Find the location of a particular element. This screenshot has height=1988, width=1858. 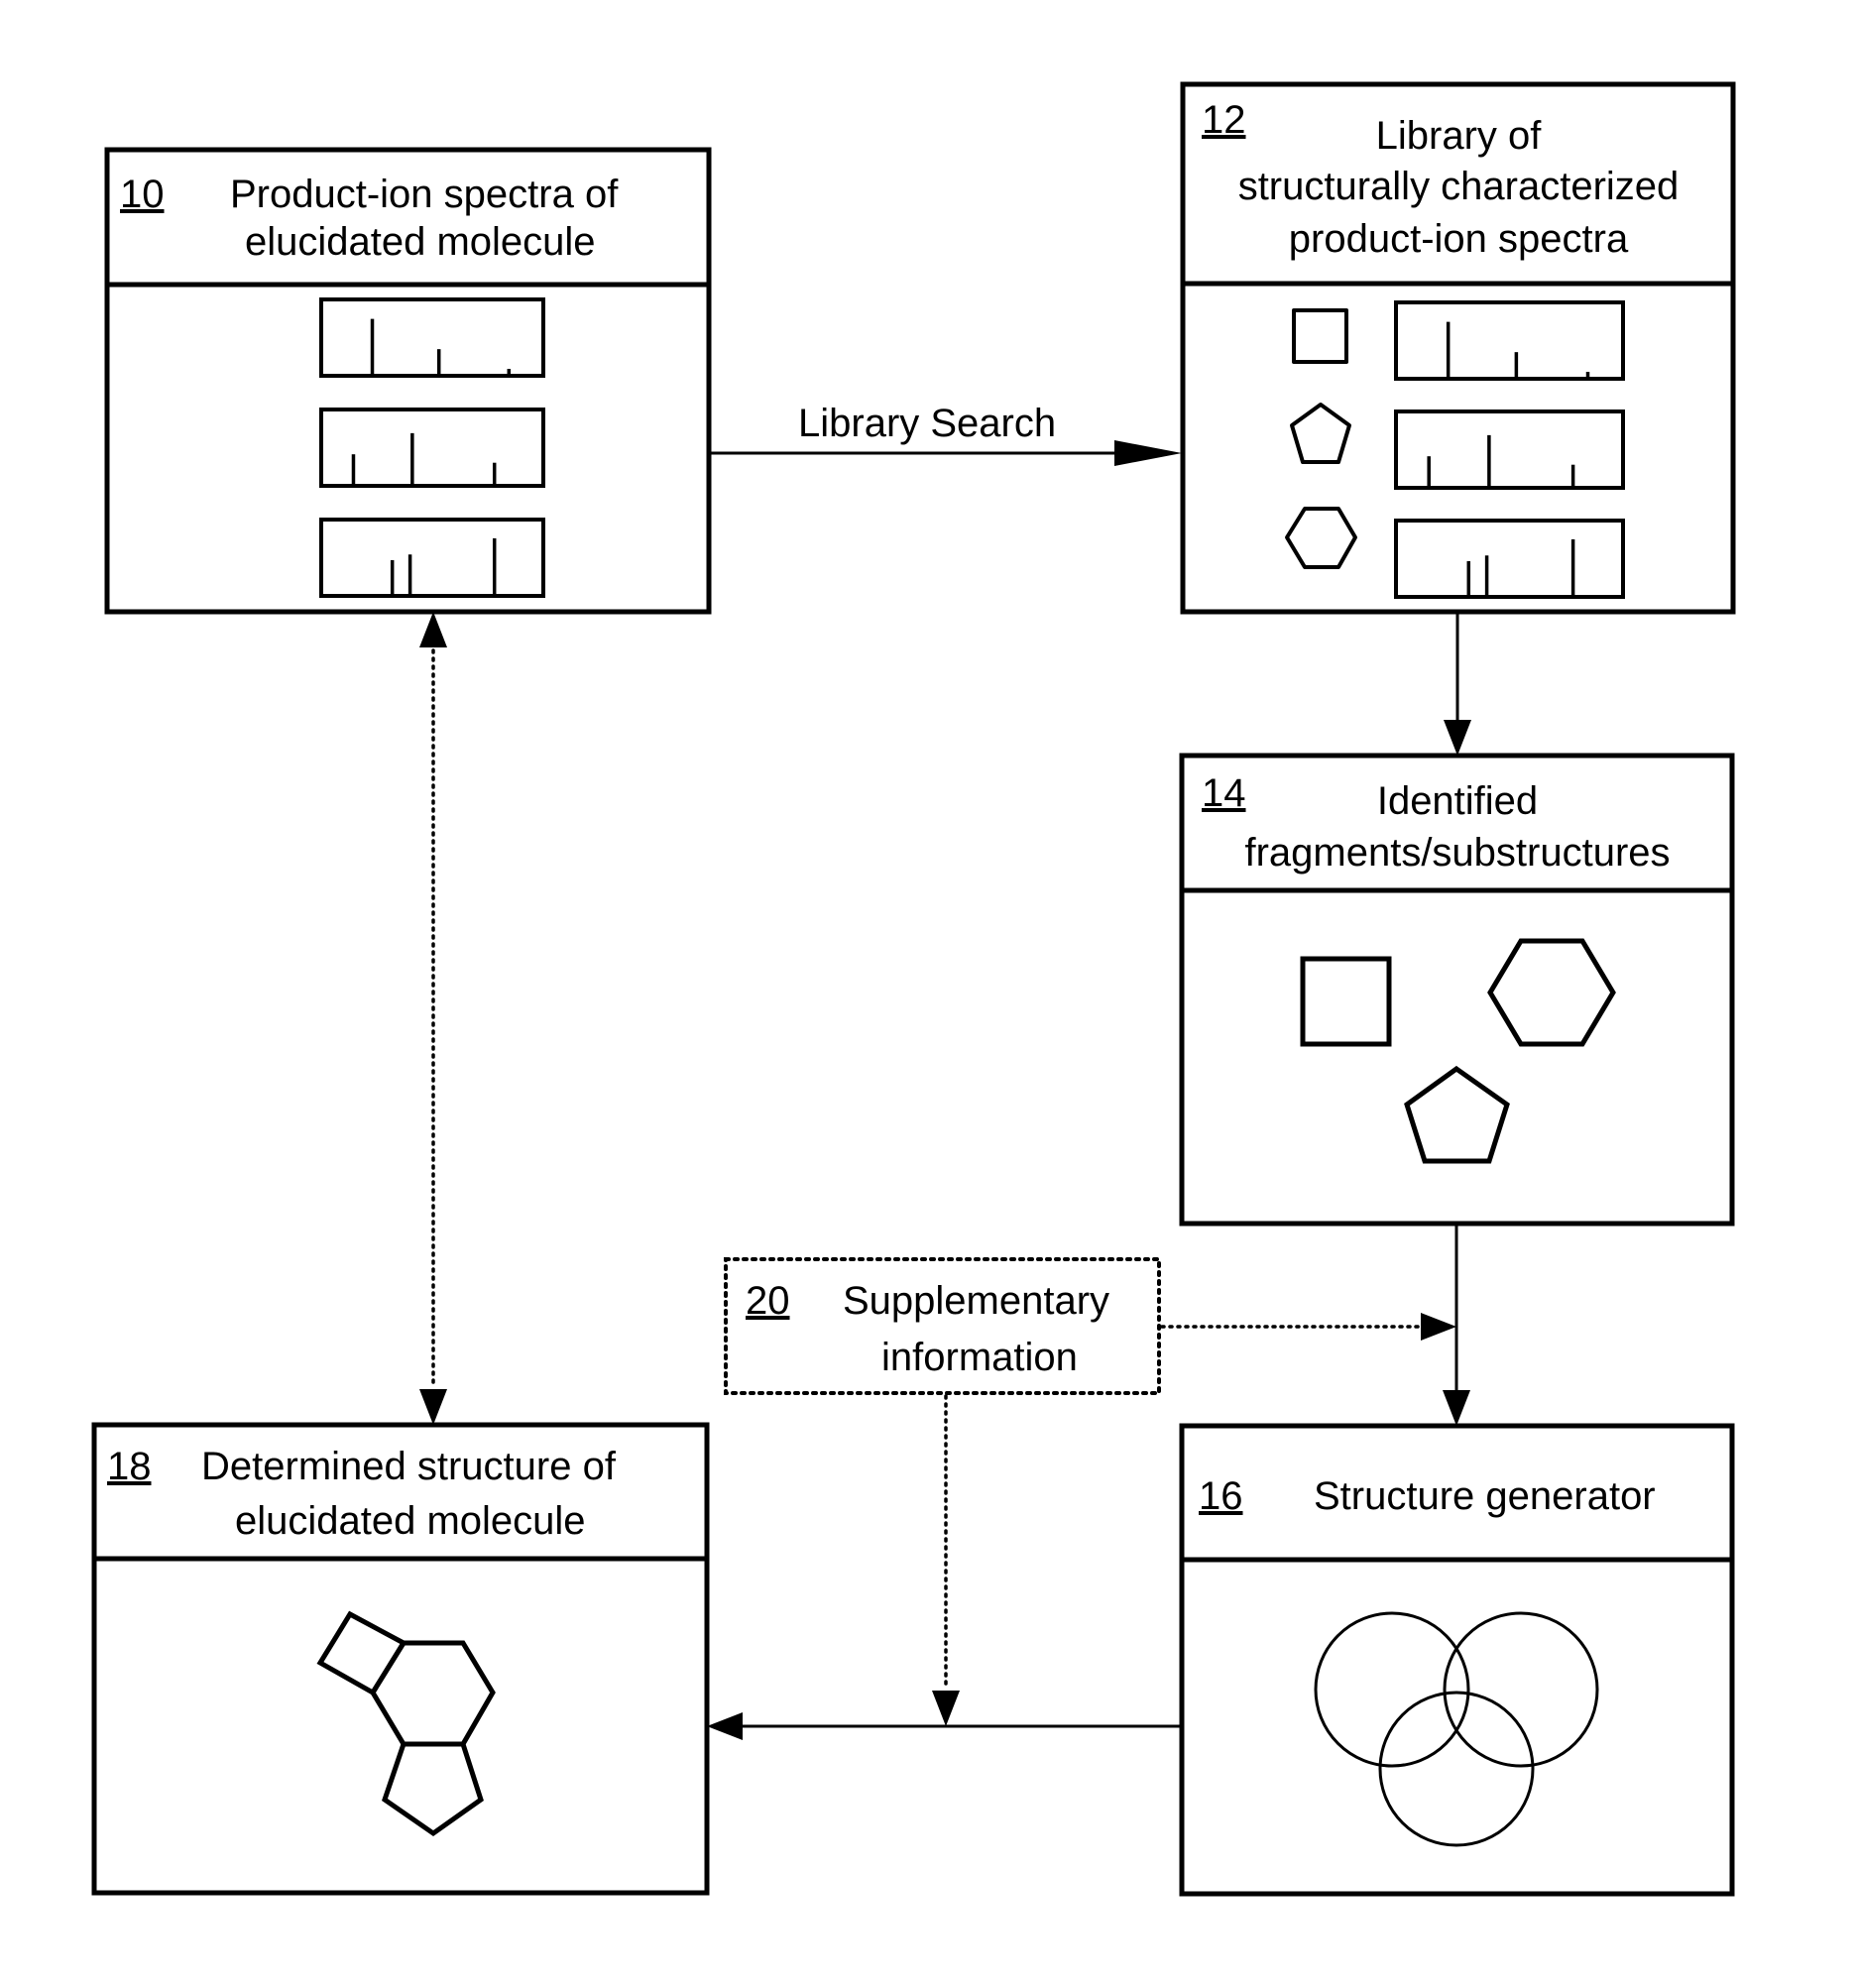

box-18-title-line-1: Determined structure of is located at coordinates (409, 1466).